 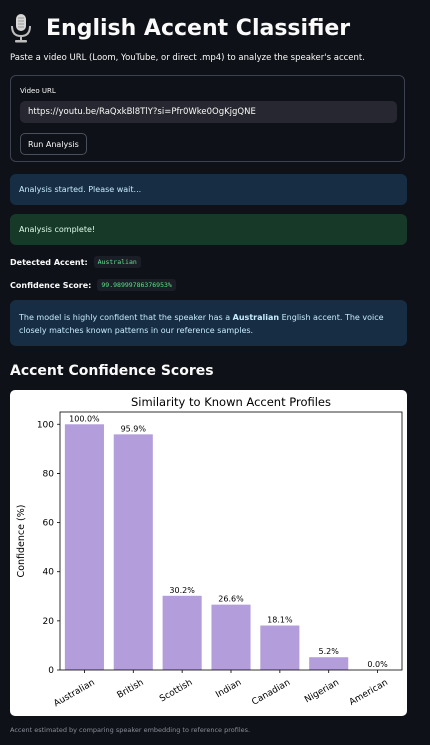 What do you see at coordinates (93, 285) in the screenshot?
I see `confidence-score-row: Confidence Score: 99.98999786376953%` at bounding box center [93, 285].